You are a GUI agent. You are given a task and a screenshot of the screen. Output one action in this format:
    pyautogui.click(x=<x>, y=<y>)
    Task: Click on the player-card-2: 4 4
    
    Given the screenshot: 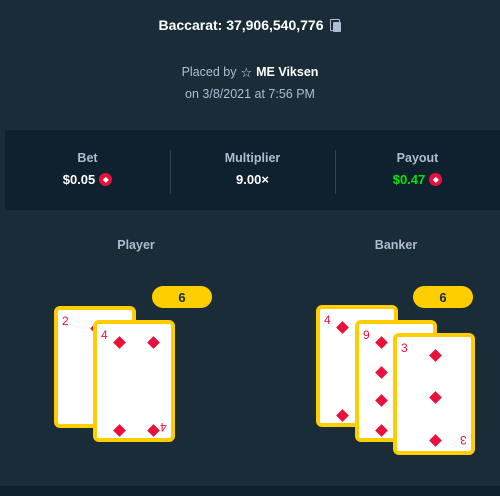 What is the action you would take?
    pyautogui.click(x=134, y=381)
    